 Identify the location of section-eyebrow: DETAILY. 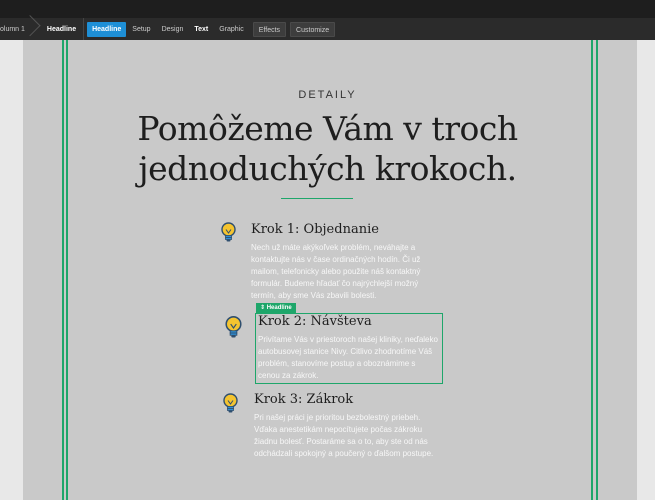
(327, 95).